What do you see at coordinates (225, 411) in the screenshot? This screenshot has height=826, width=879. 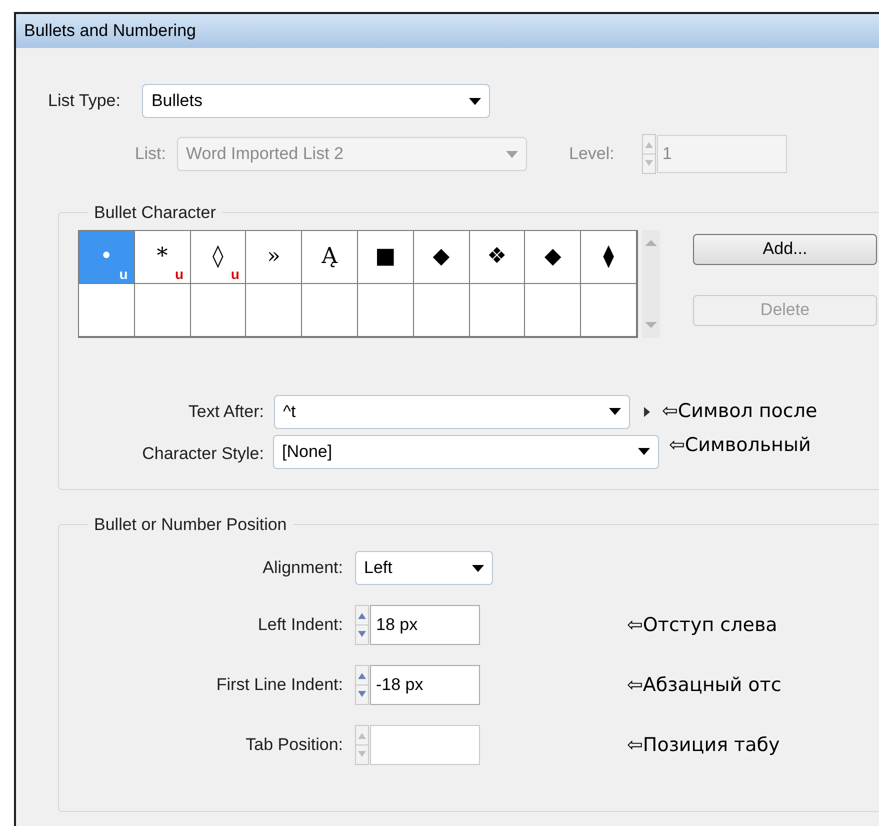 I see `field-label: Text After:` at bounding box center [225, 411].